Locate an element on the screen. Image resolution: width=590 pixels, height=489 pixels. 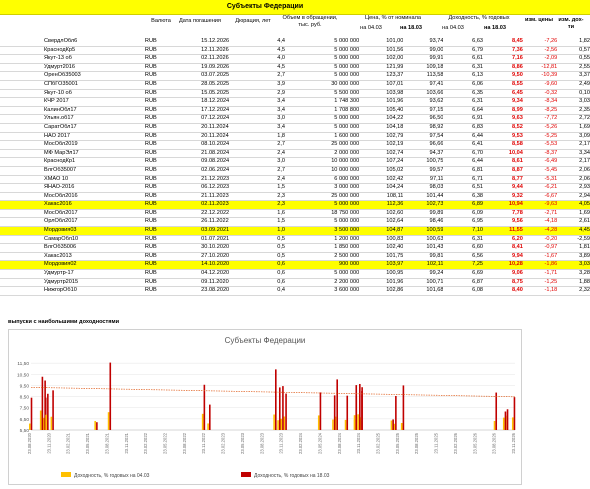
cell-p2: 101,44 is located at coordinates (423, 197).